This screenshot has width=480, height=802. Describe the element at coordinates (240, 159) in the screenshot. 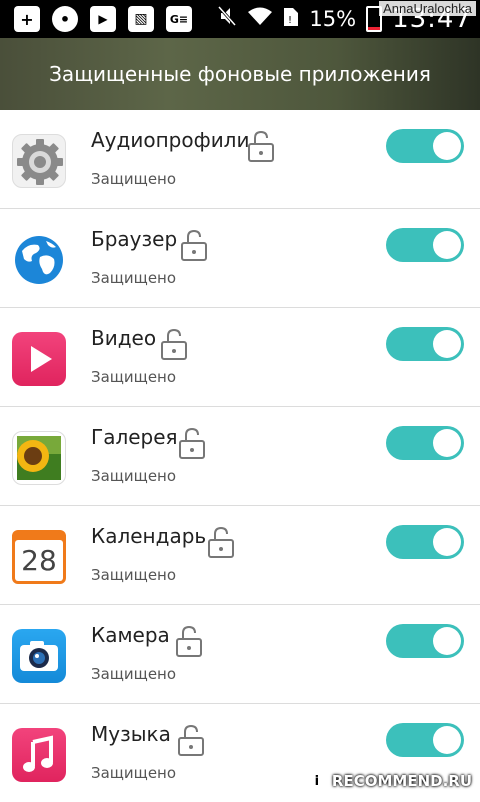

I see `list-item: Аудиопрофили Защищено` at that location.